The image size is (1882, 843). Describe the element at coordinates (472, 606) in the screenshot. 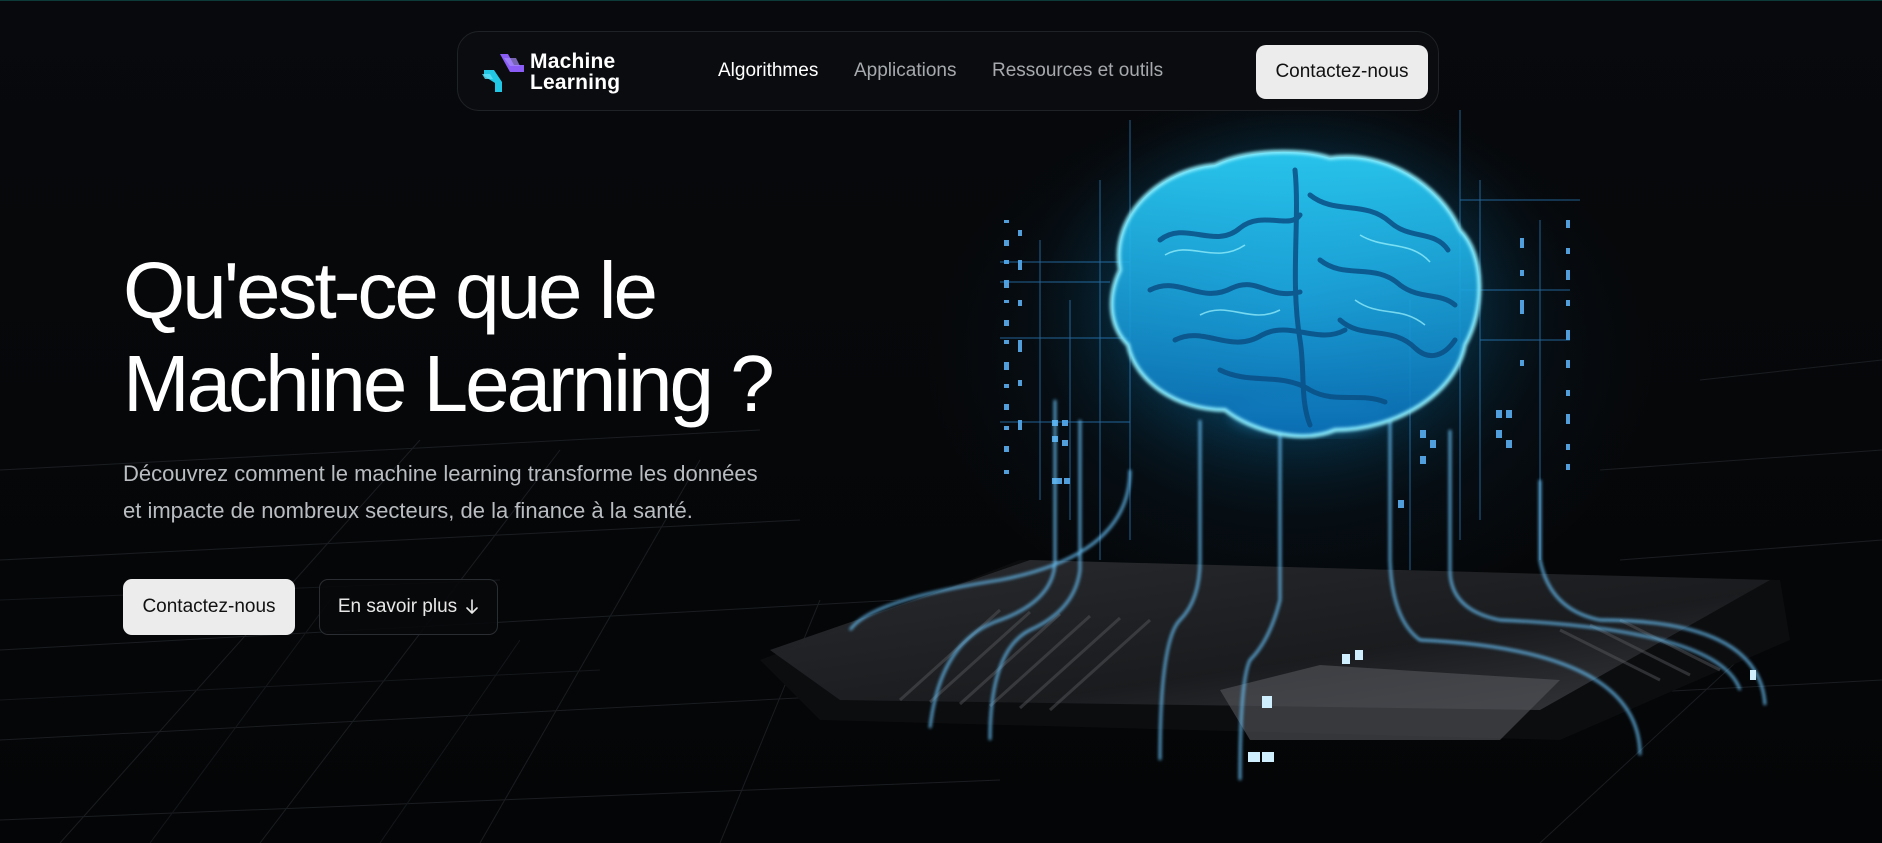

I see `arrow-down-icon` at that location.